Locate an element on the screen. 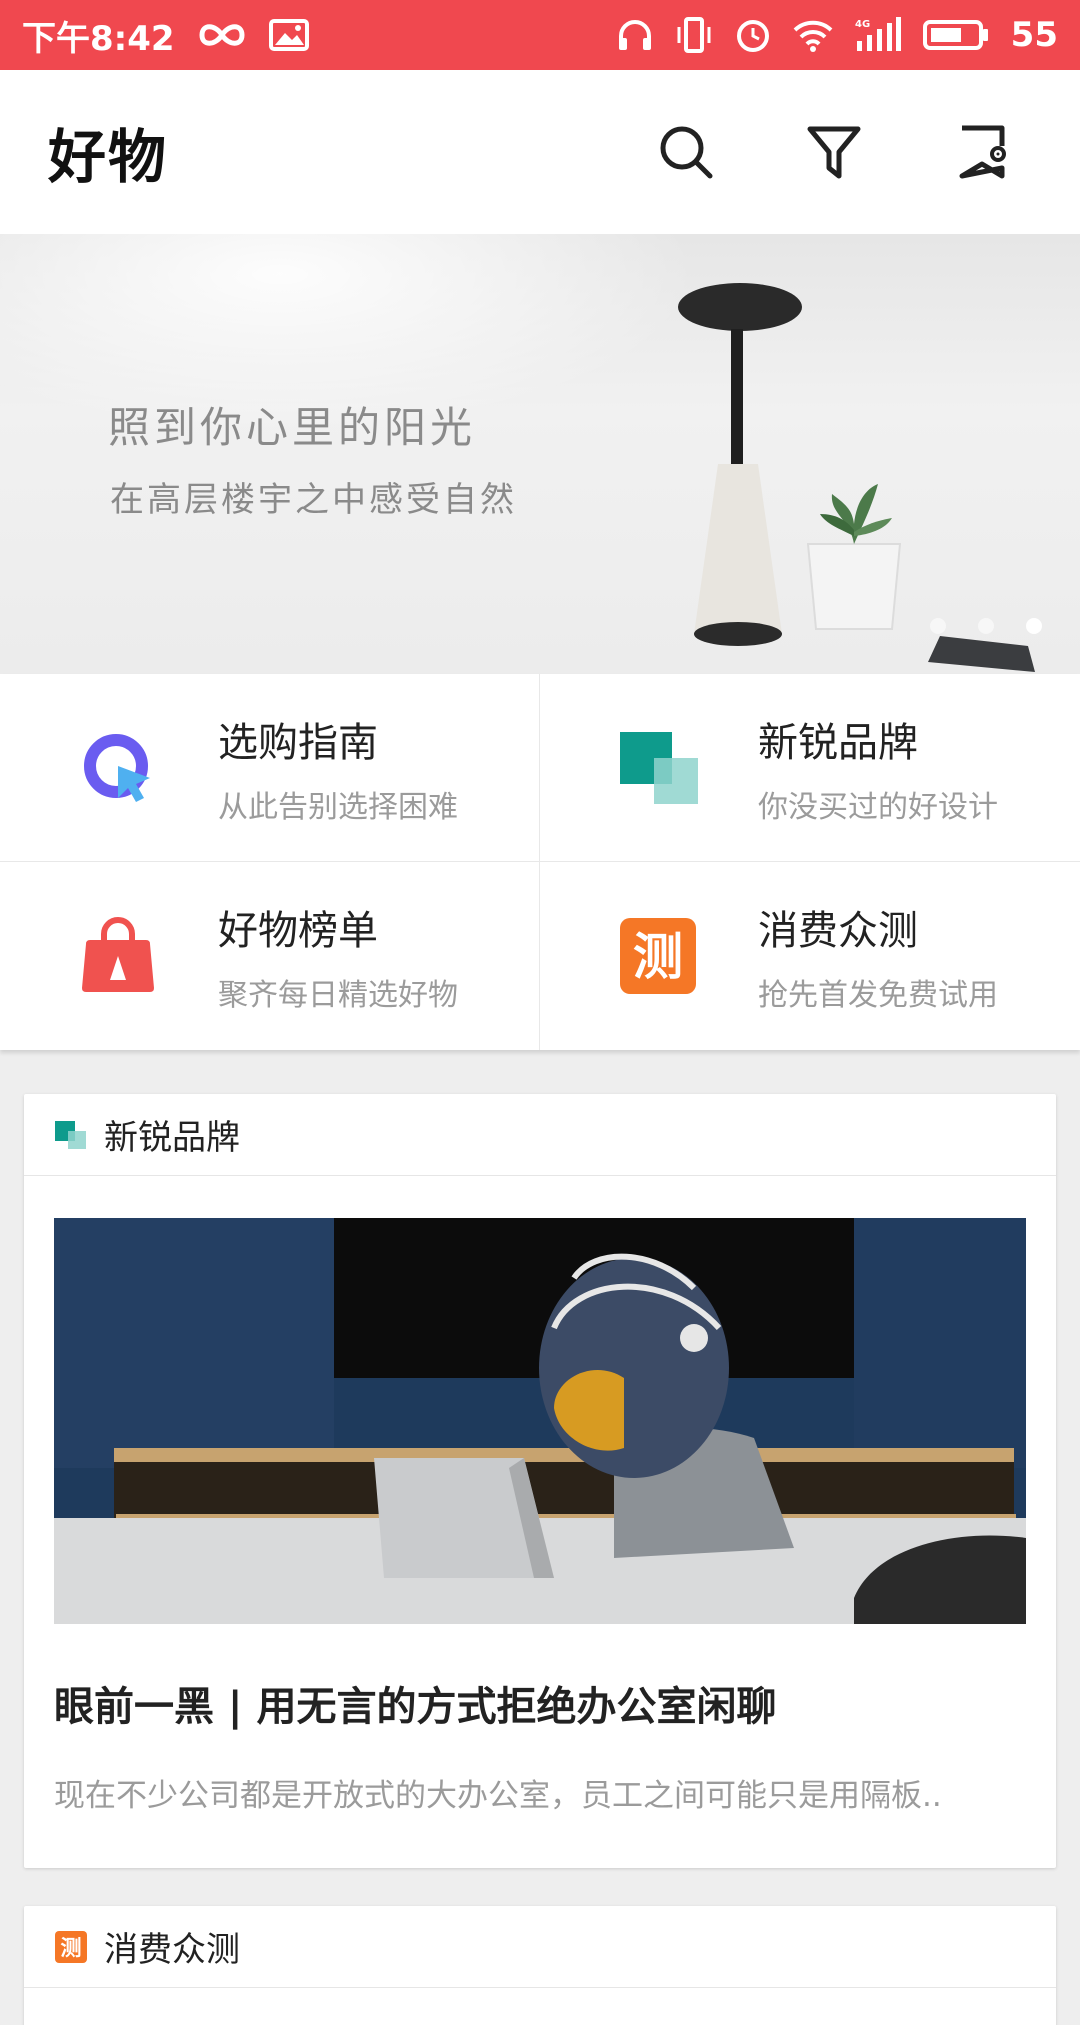 Image resolution: width=1080 pixels, height=2025 pixels. search-button is located at coordinates (686, 152).